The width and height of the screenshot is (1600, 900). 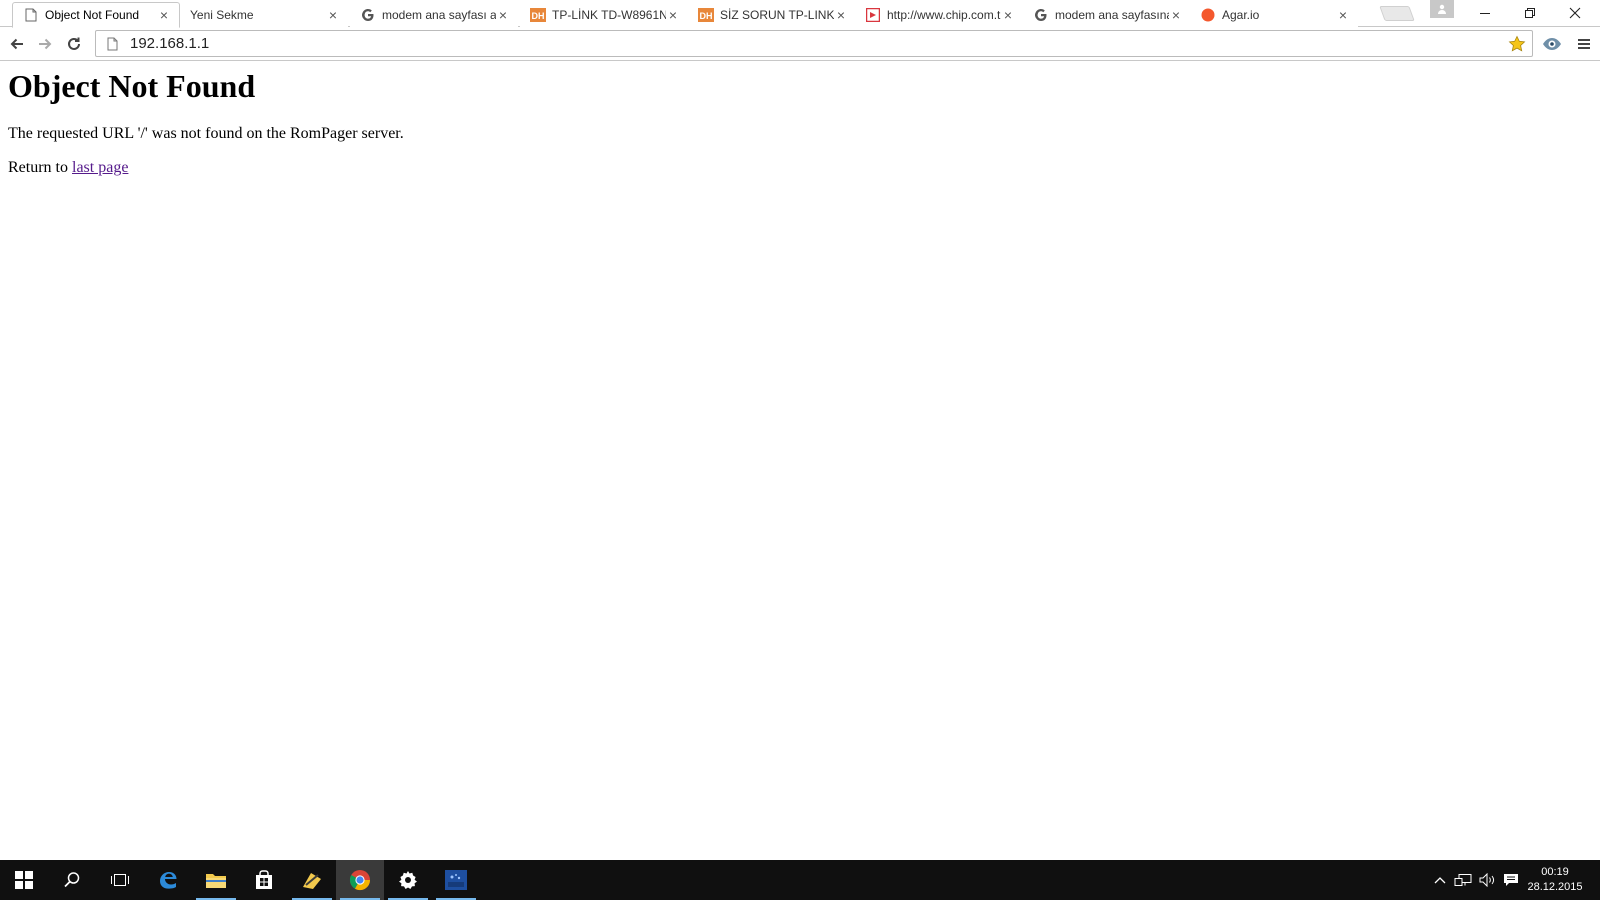 What do you see at coordinates (944, 14) in the screenshot?
I see `tab-title: http://www.chip.com.t` at bounding box center [944, 14].